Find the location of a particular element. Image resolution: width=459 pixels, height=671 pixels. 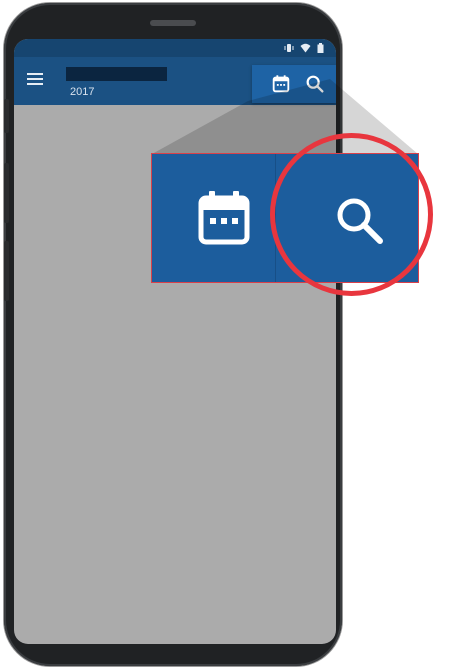

page-title is located at coordinates (116, 74).